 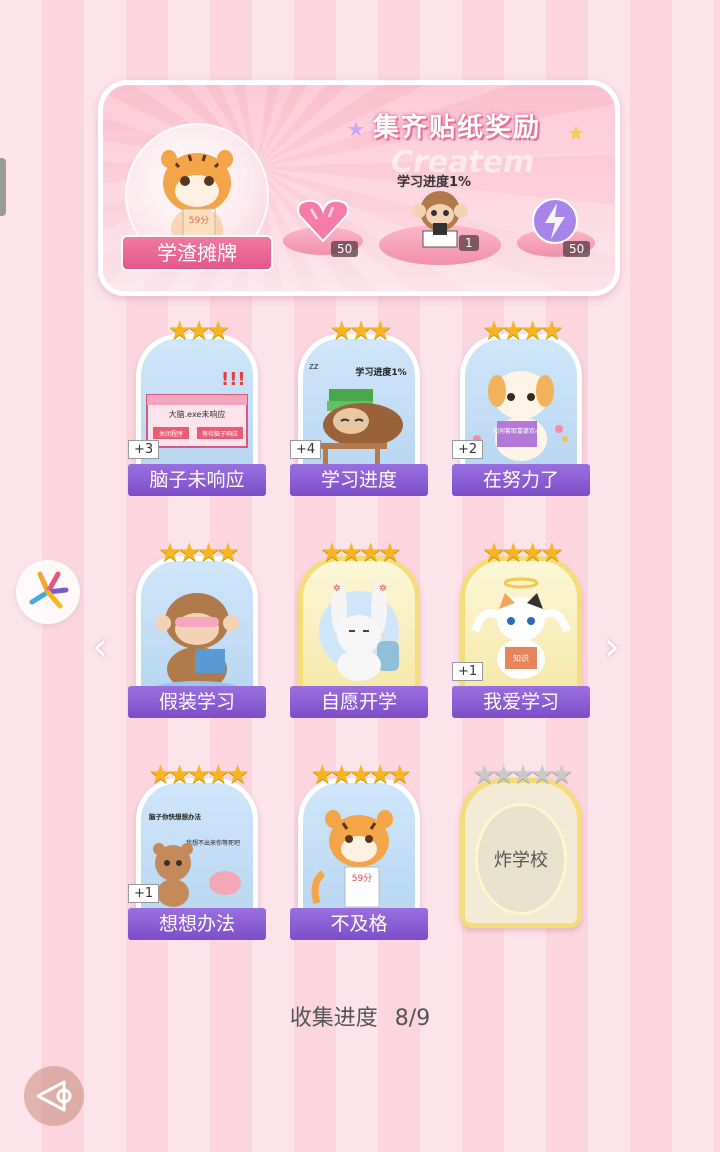 I want to click on left-arrow-icon: ‹, so click(x=100, y=647).